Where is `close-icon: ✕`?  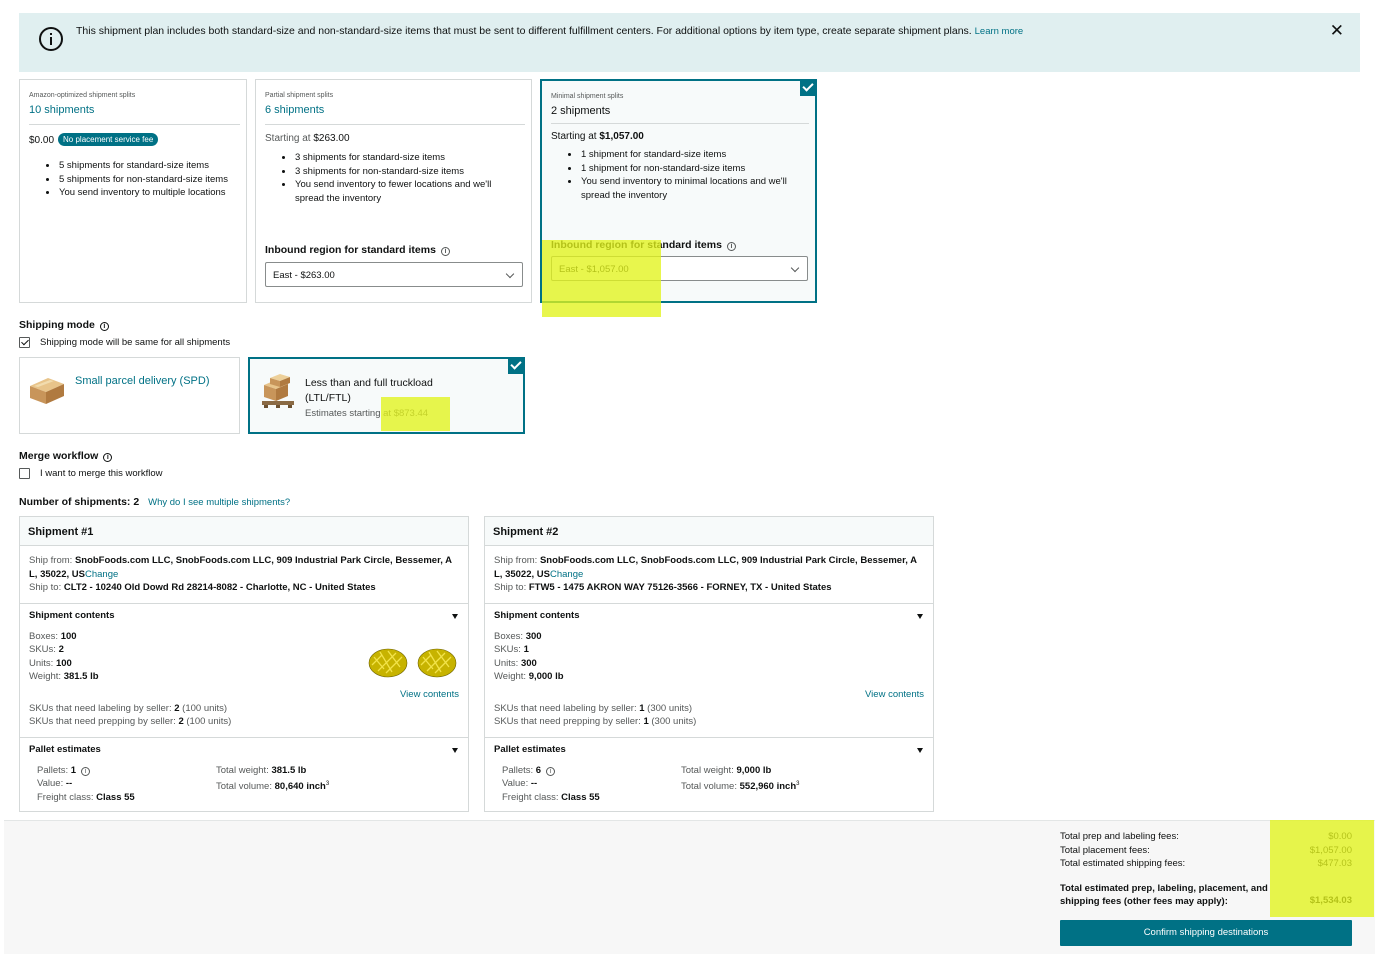
close-icon: ✕ is located at coordinates (1337, 30).